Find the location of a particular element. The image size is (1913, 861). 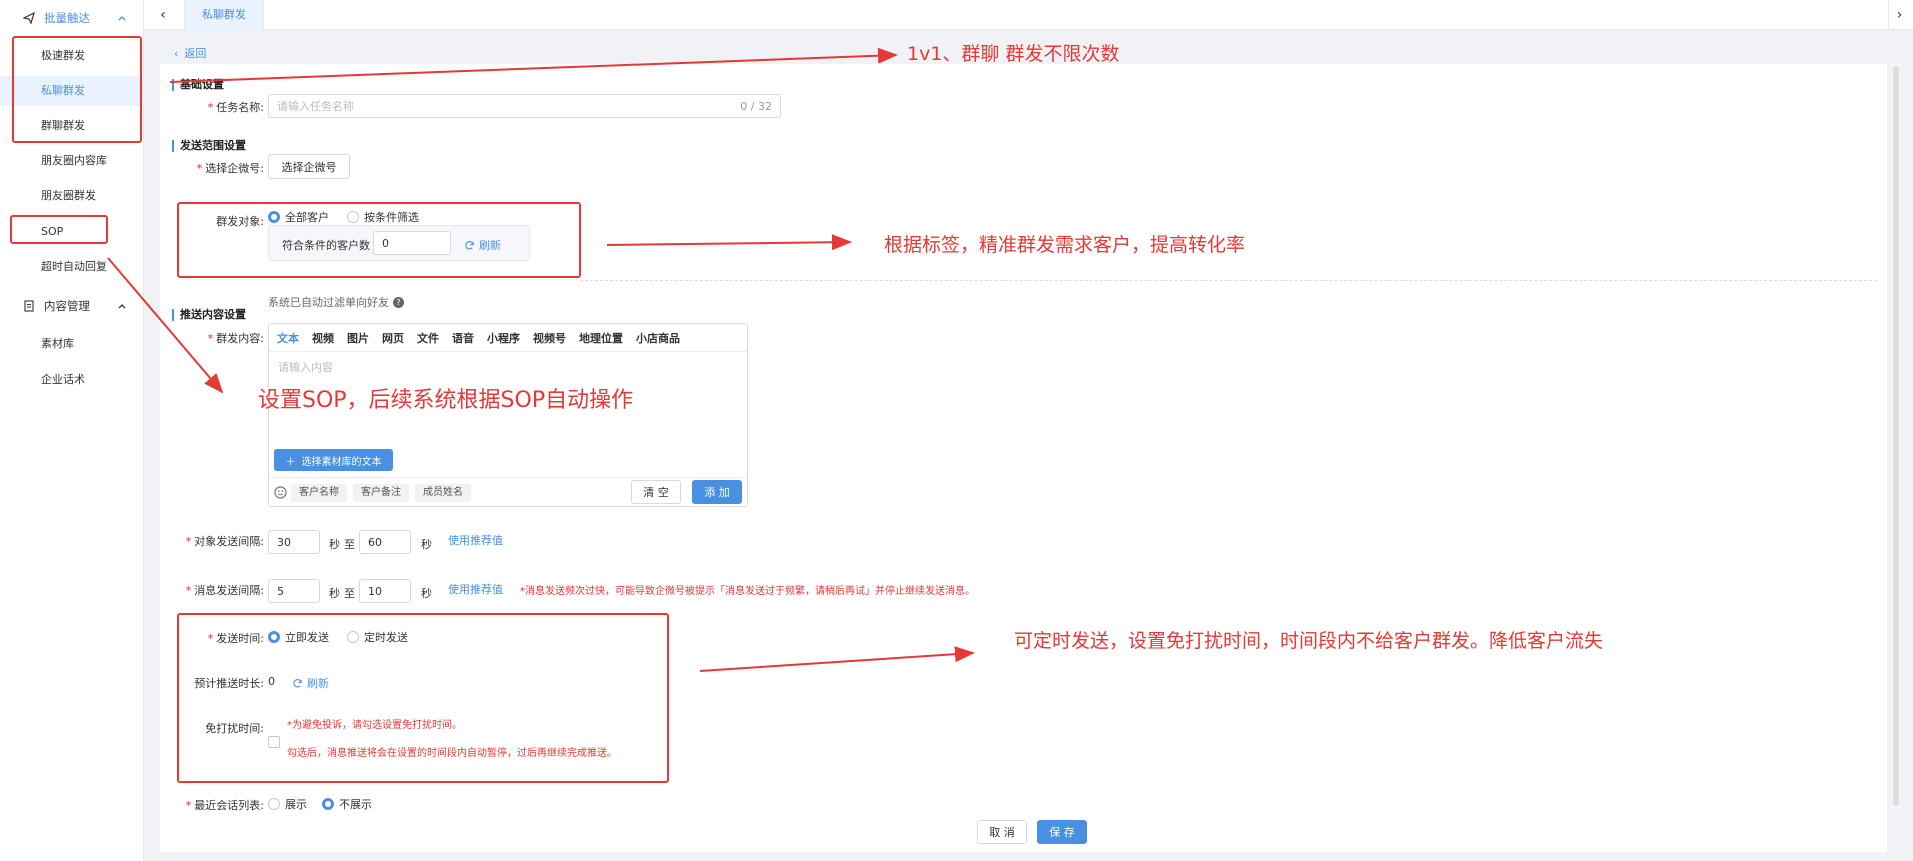

select-material-button: ＋ 选择素材库的文本 is located at coordinates (333, 460).